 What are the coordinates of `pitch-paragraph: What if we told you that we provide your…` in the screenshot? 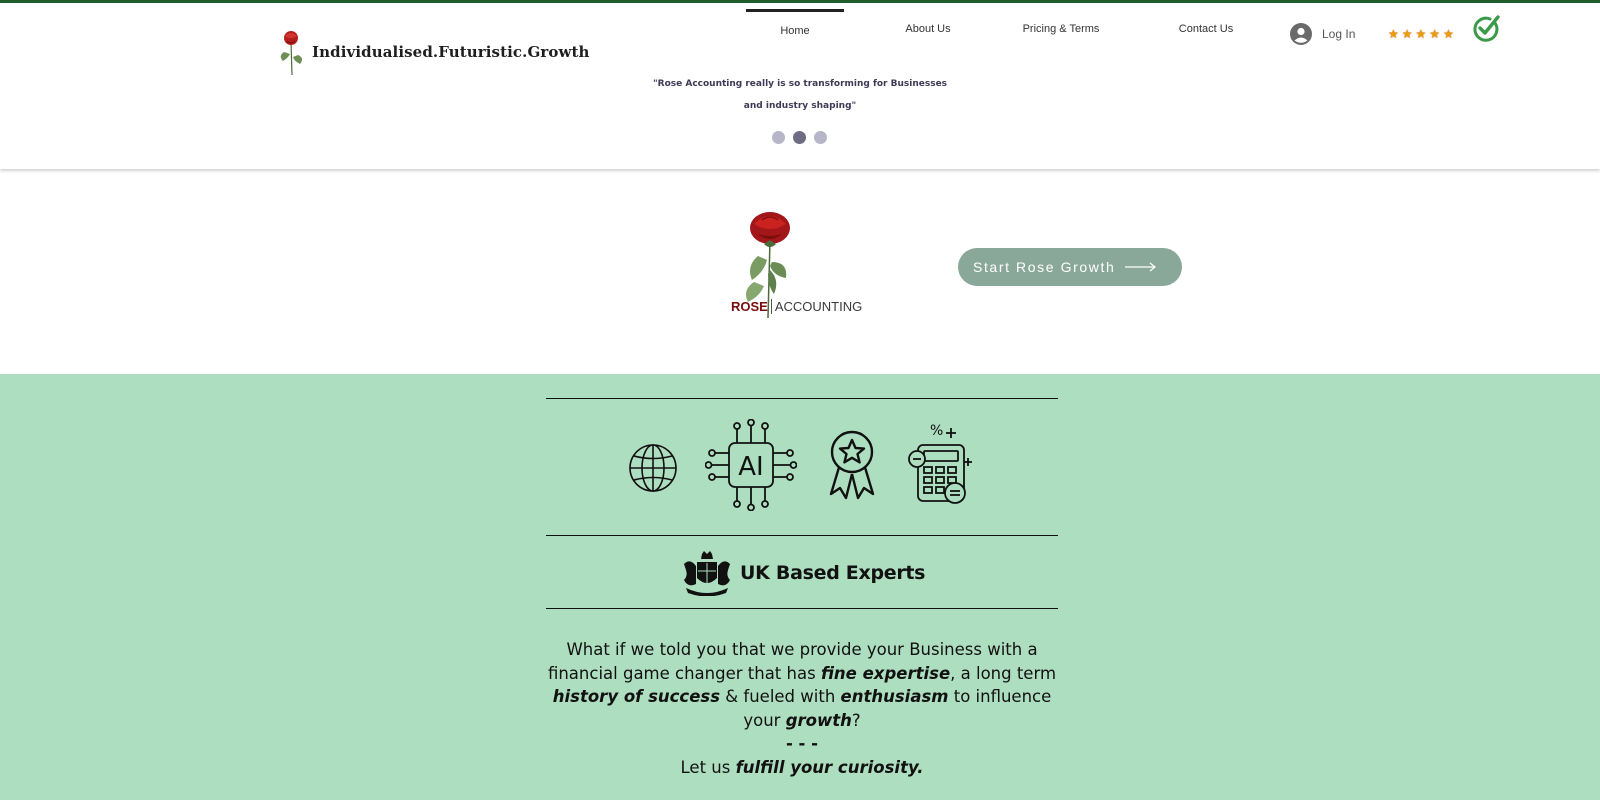 It's located at (802, 708).